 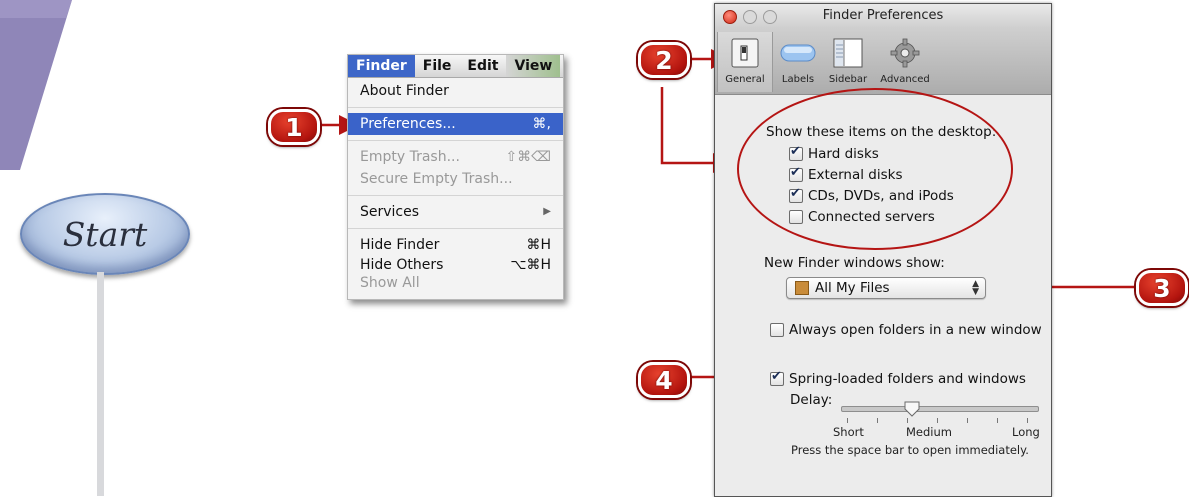 What do you see at coordinates (390, 283) in the screenshot?
I see `show-all-label: Show All` at bounding box center [390, 283].